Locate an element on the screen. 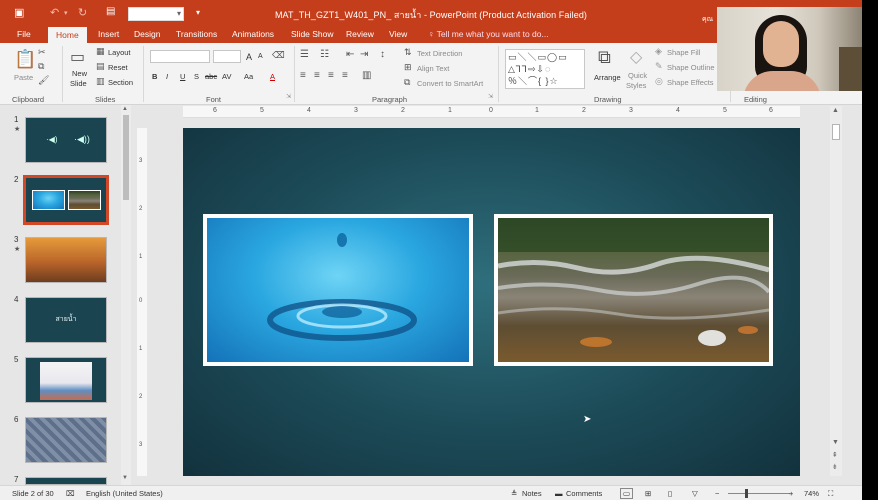 The height and width of the screenshot is (500, 878). mouse-pointer-icon: ➤ is located at coordinates (587, 419).